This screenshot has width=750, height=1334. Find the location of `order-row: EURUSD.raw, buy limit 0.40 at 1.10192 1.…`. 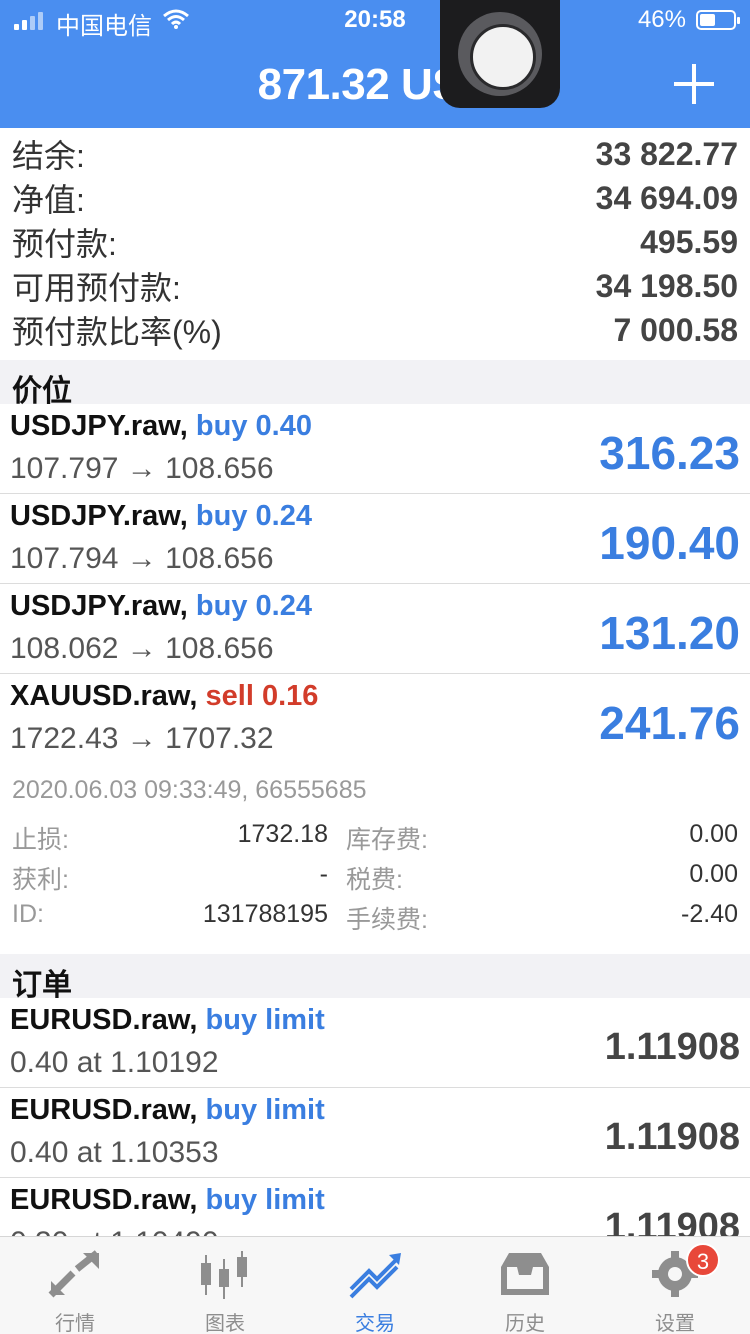

order-row: EURUSD.raw, buy limit 0.40 at 1.10192 1.… is located at coordinates (375, 1043).